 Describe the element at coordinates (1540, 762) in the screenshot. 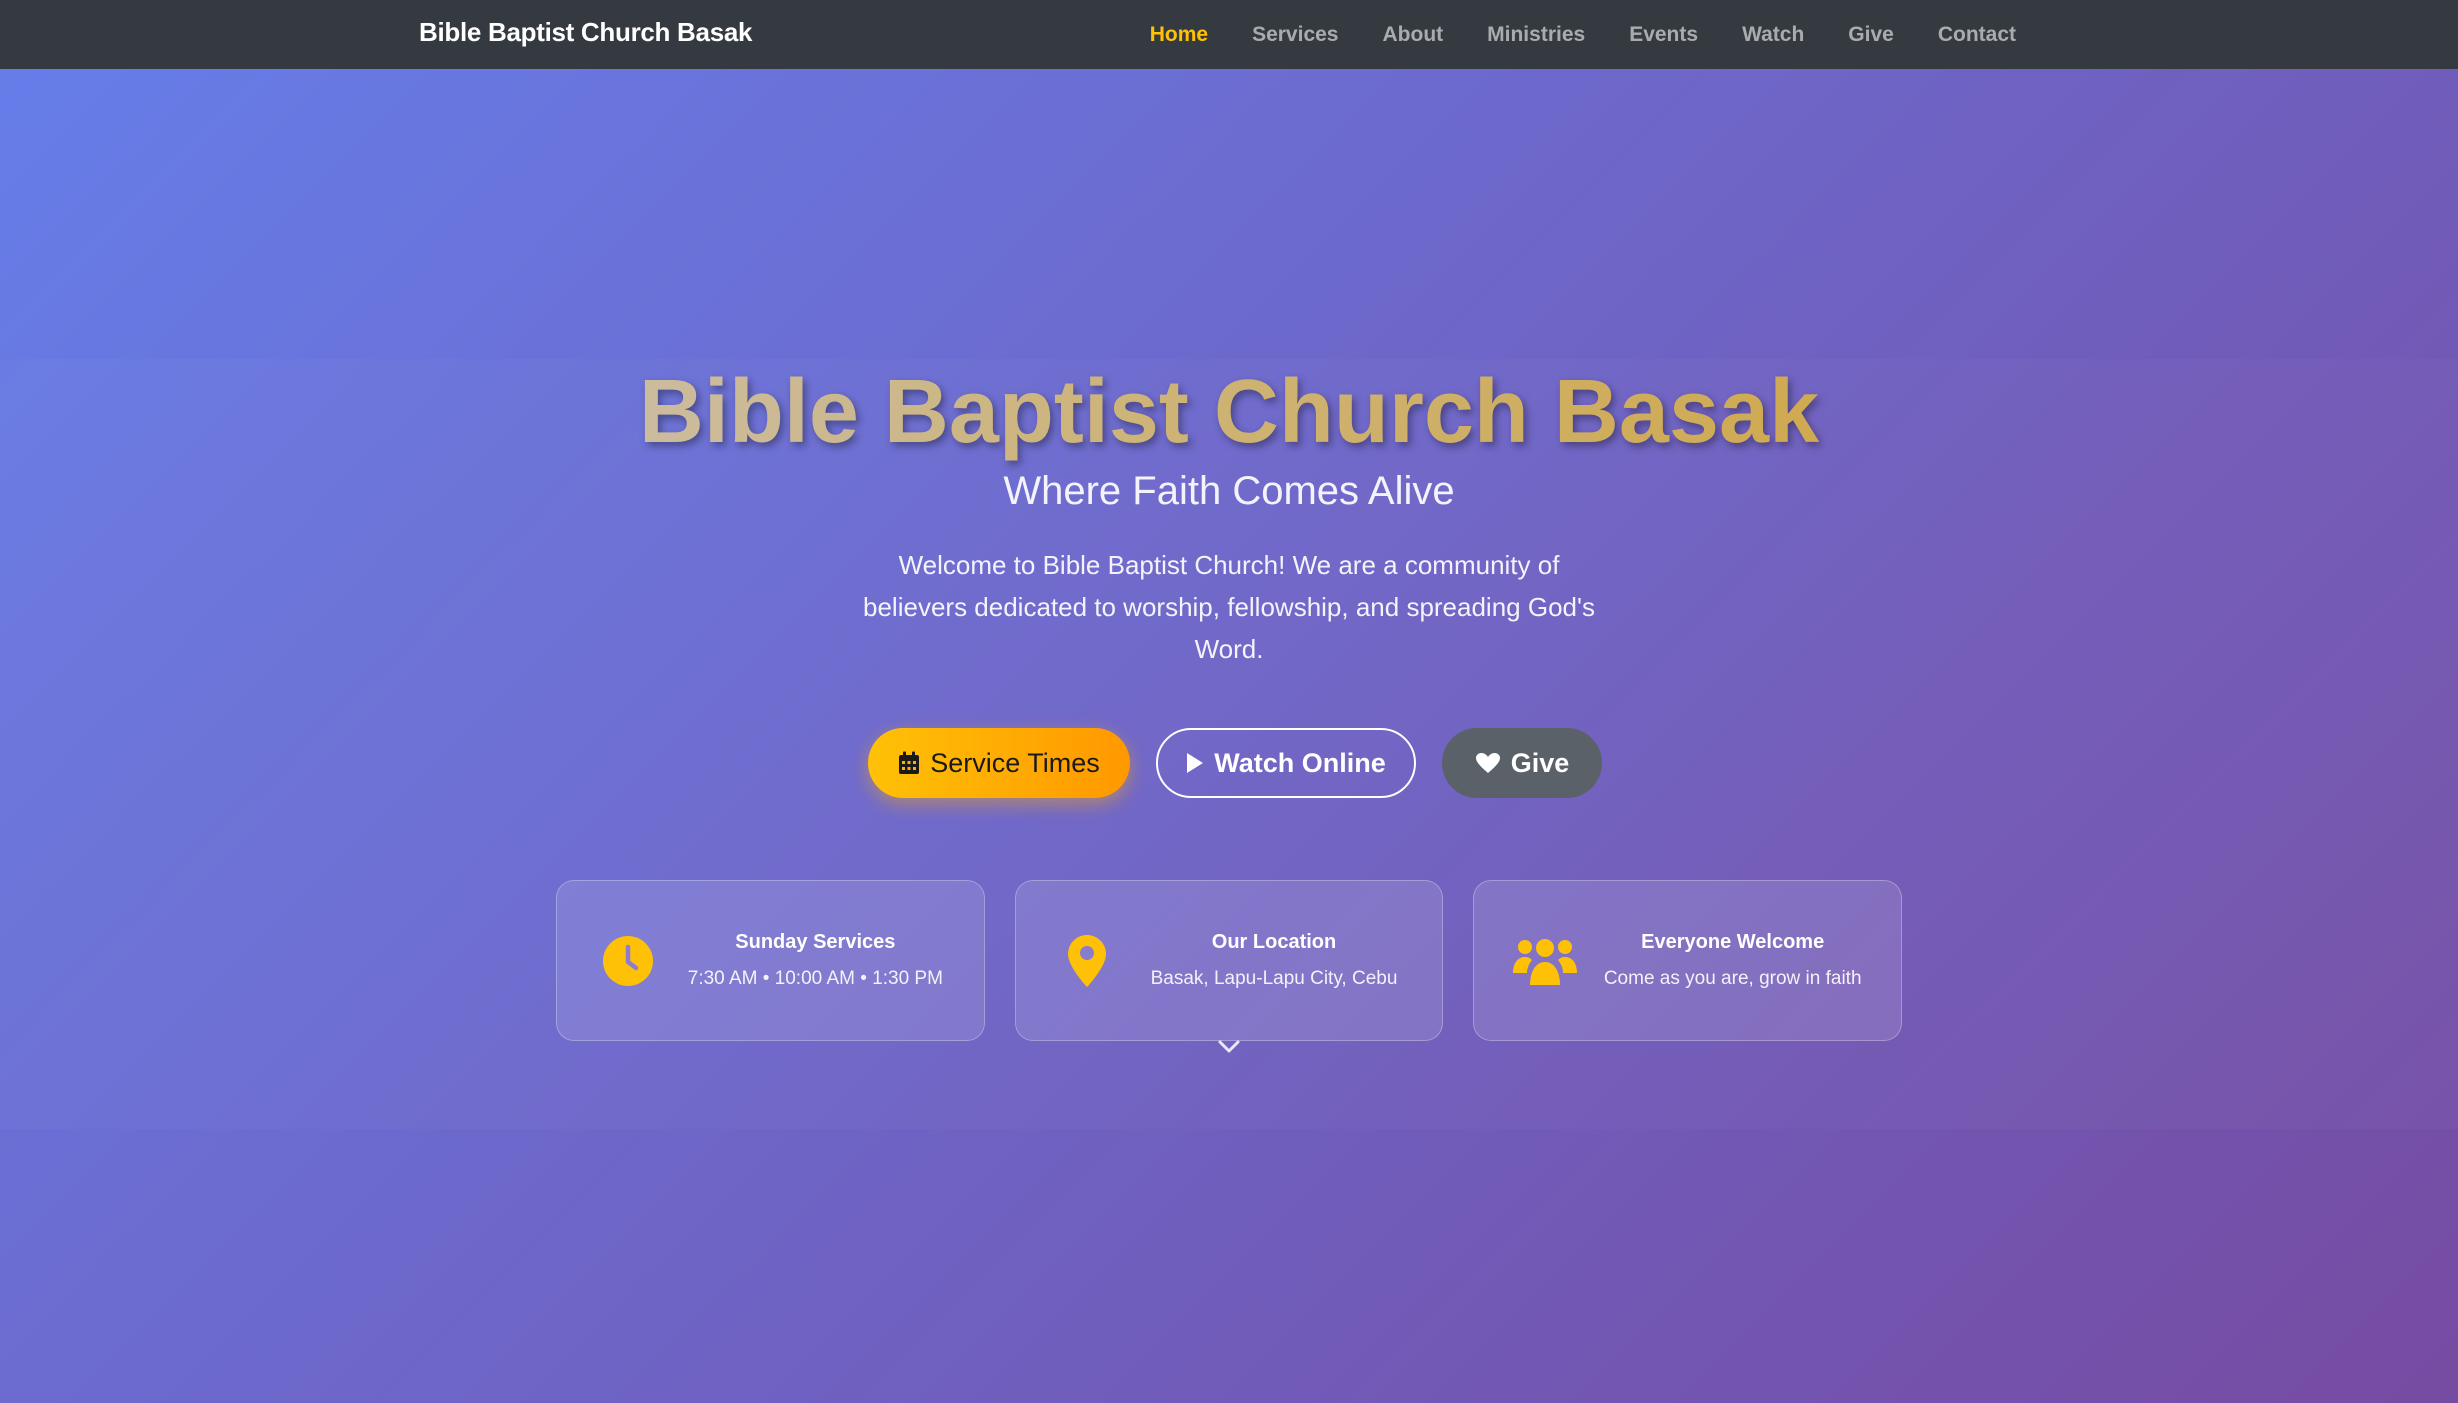

I see `give-label: Give` at that location.